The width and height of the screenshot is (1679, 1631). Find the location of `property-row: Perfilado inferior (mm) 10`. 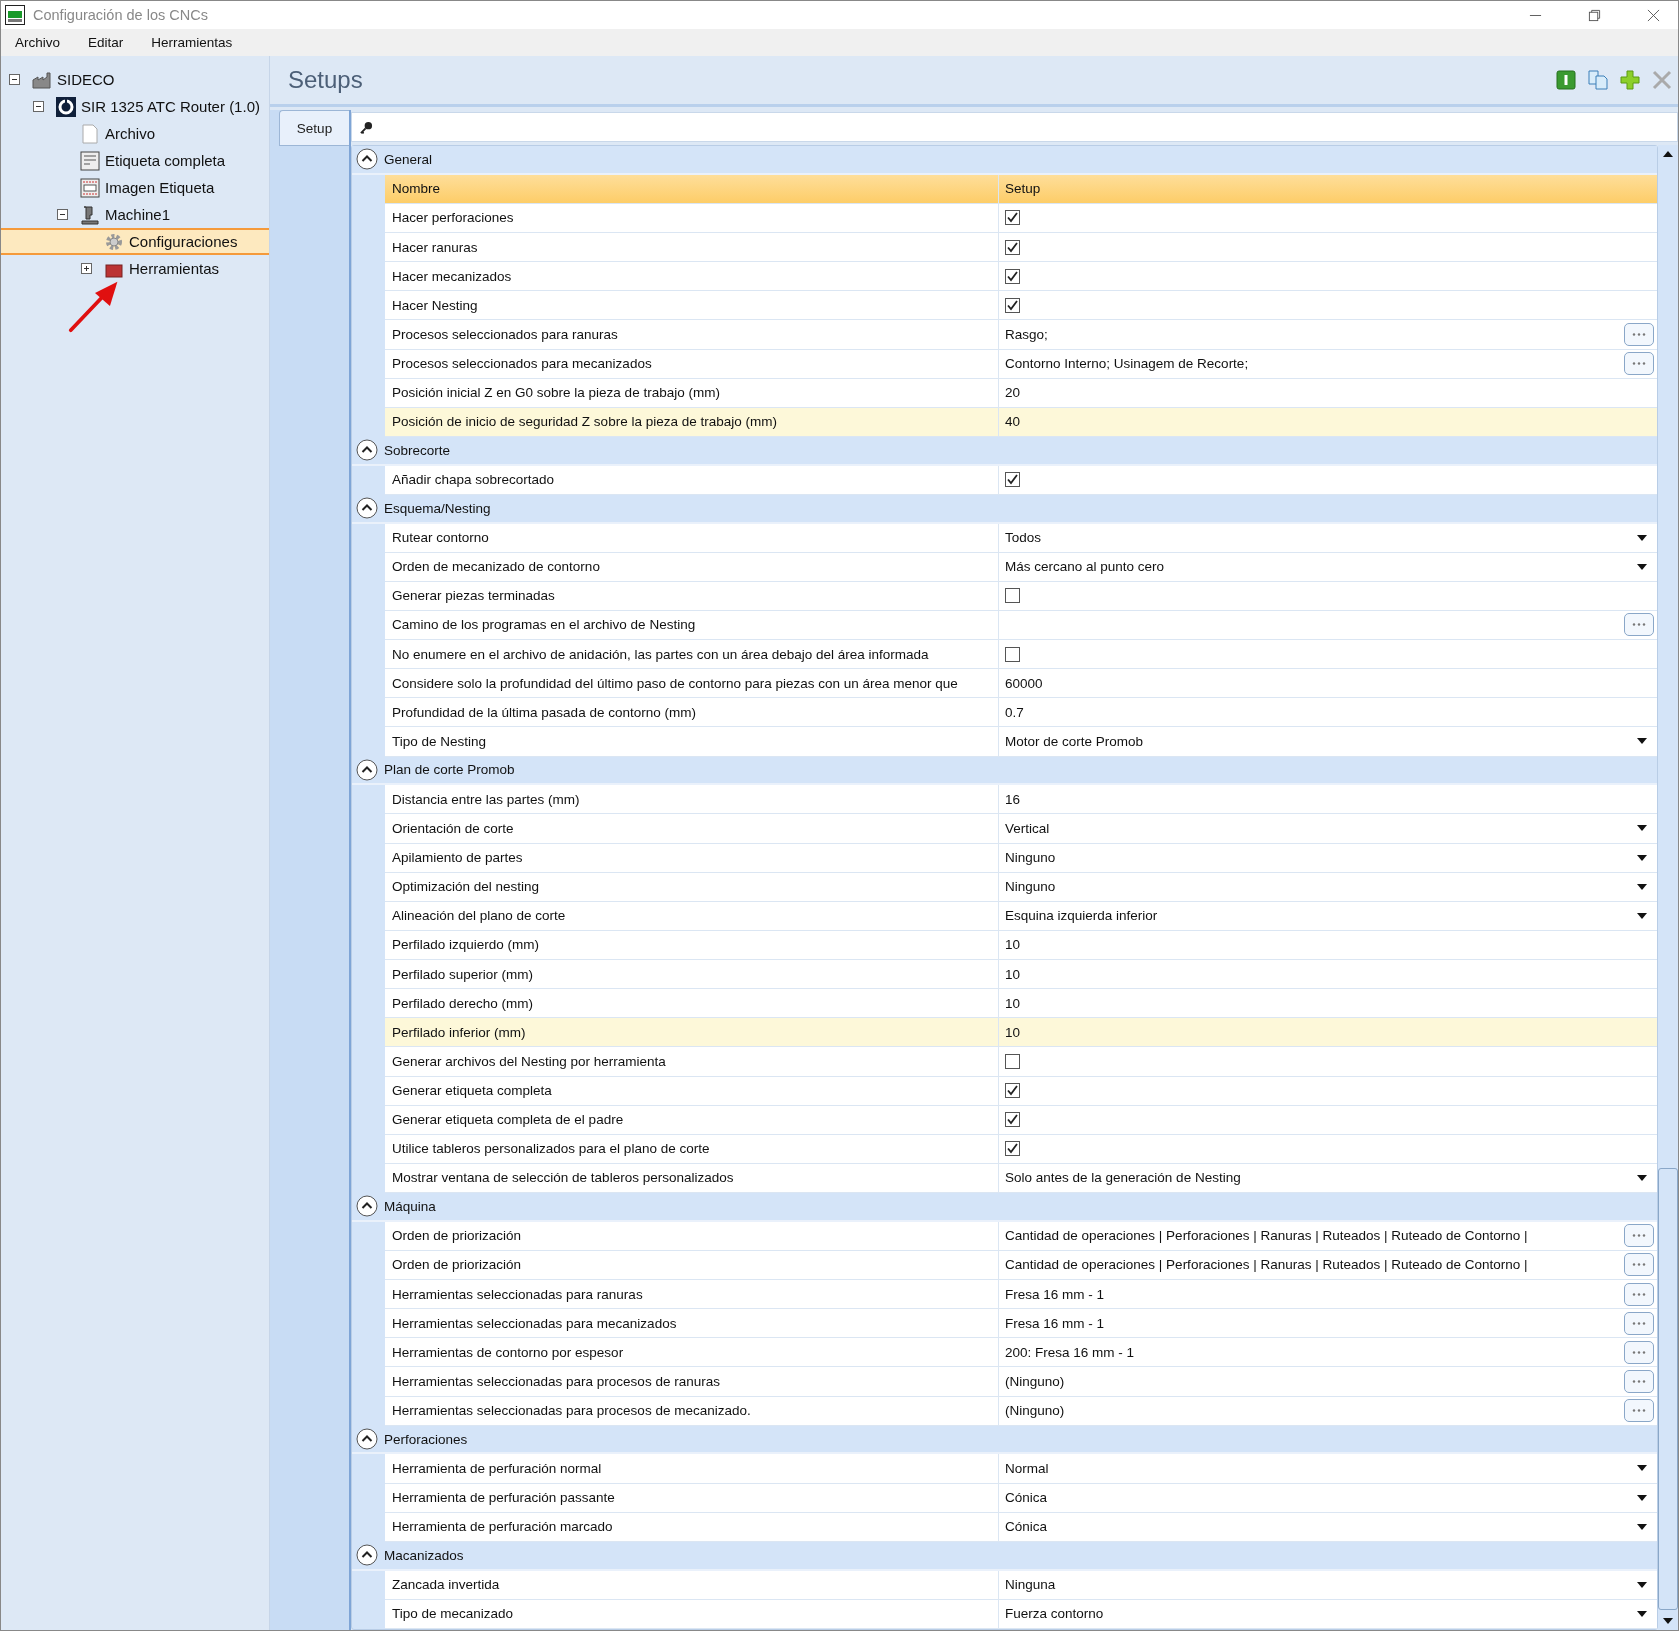

property-row: Perfilado inferior (mm) 10 is located at coordinates (1021, 1033).